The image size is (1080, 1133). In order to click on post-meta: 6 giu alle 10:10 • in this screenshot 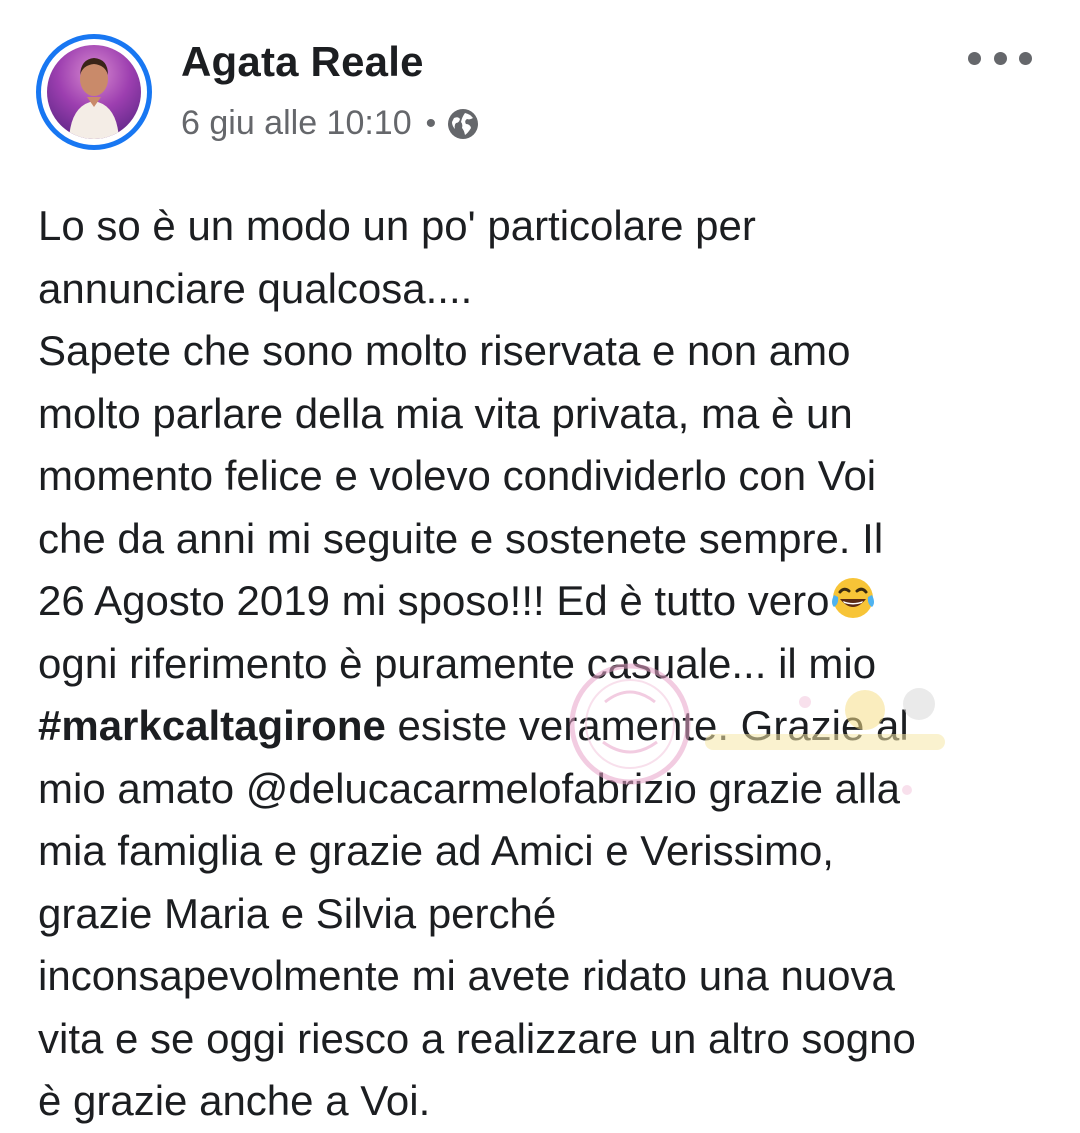, I will do `click(330, 123)`.